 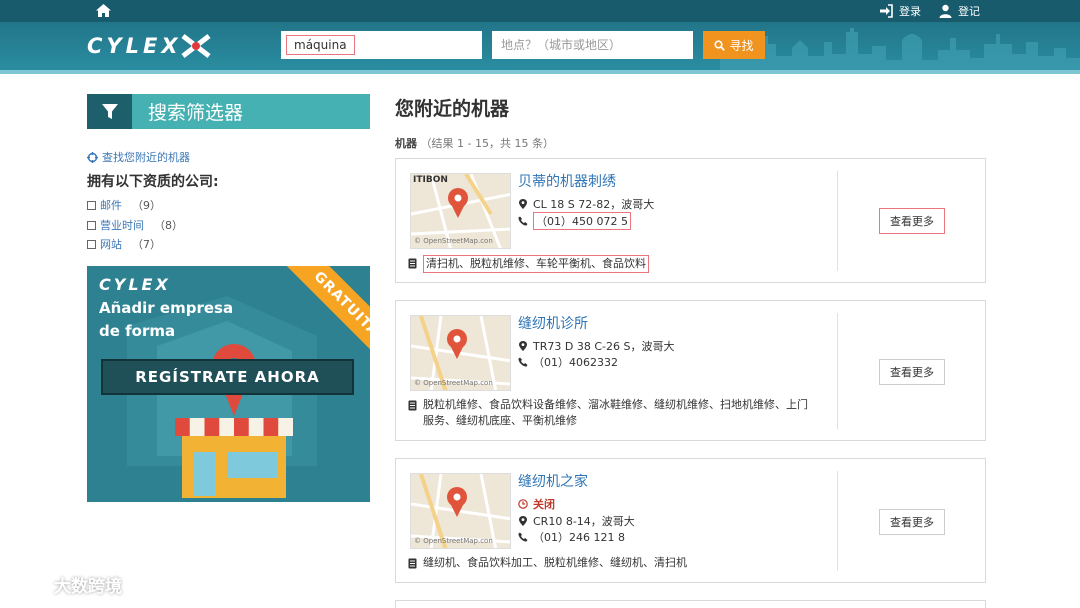 What do you see at coordinates (969, 11) in the screenshot?
I see `register-label: 登记` at bounding box center [969, 11].